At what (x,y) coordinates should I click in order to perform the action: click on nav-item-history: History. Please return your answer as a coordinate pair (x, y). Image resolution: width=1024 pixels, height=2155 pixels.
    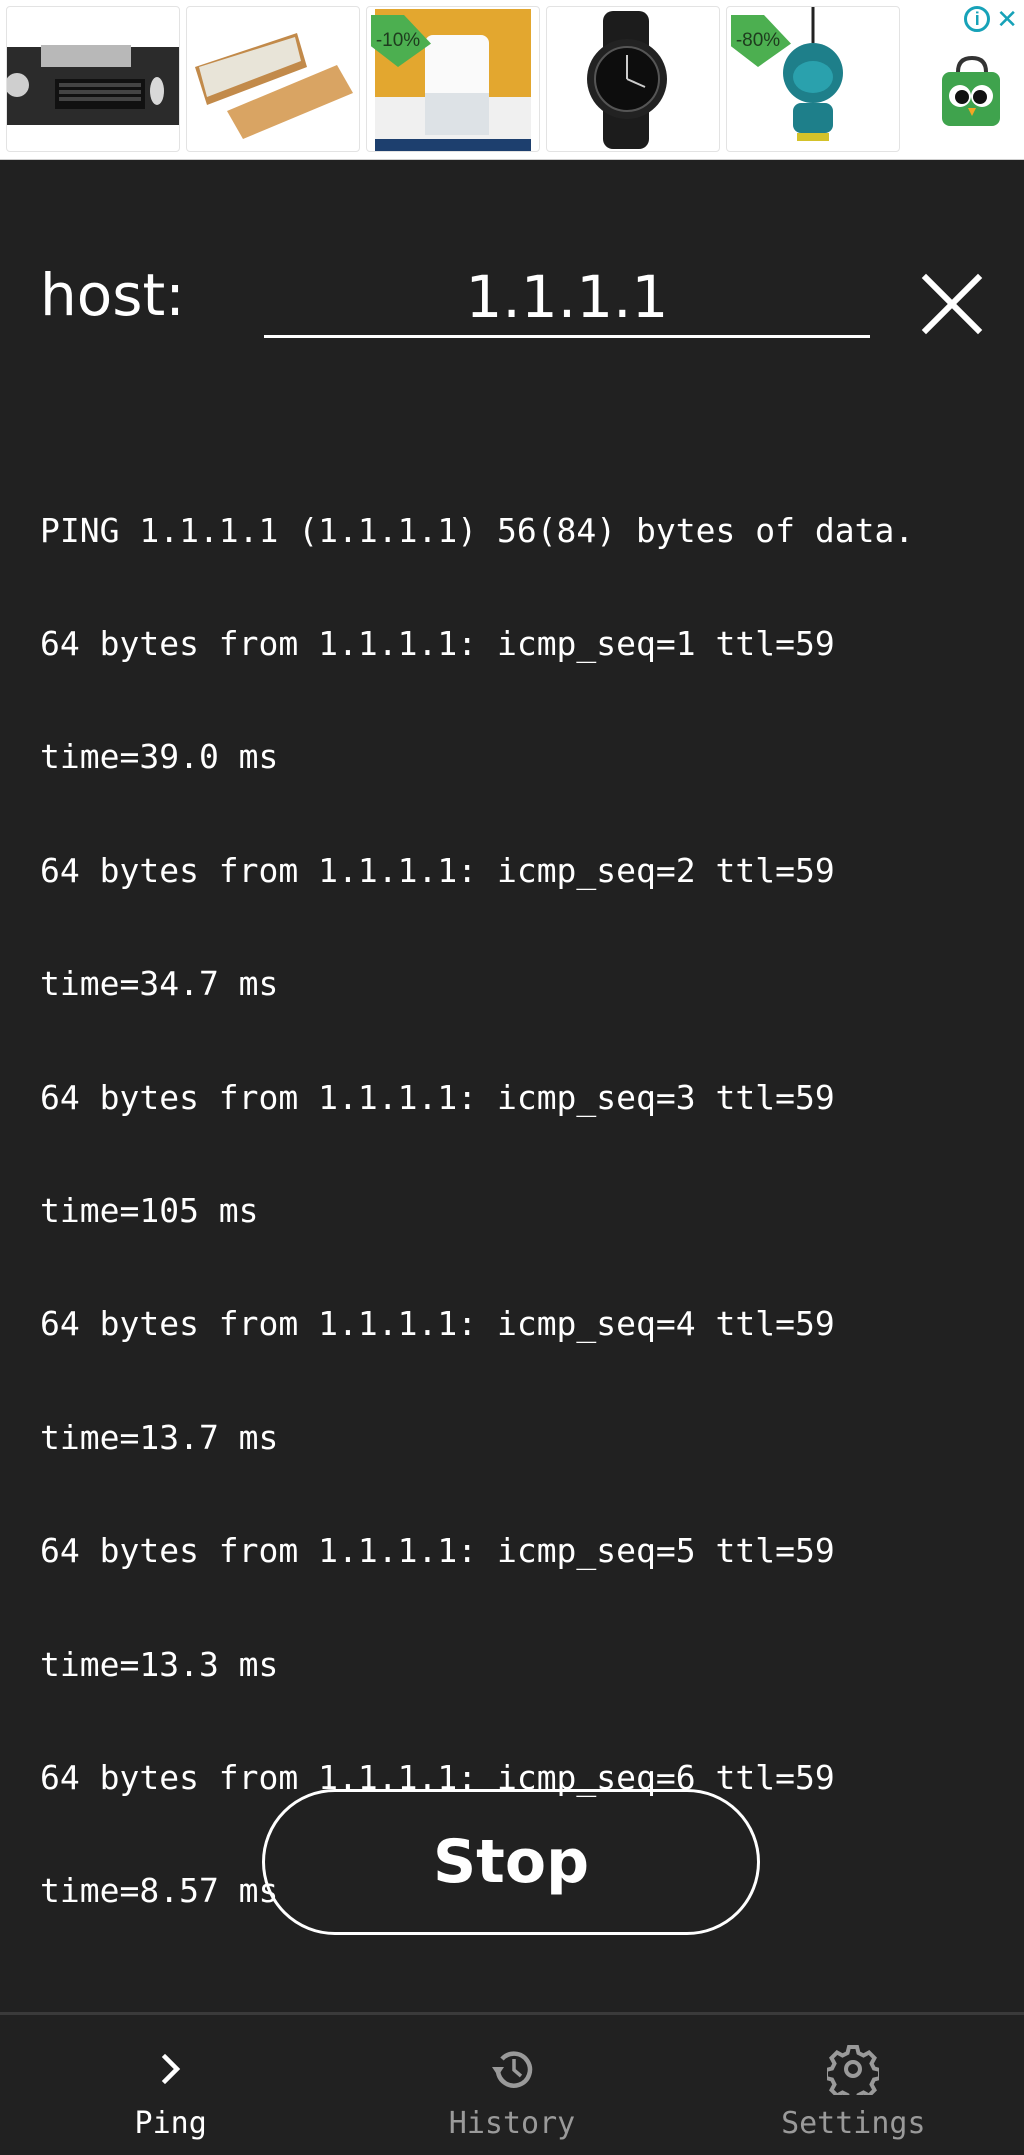
    Looking at the image, I should click on (511, 2085).